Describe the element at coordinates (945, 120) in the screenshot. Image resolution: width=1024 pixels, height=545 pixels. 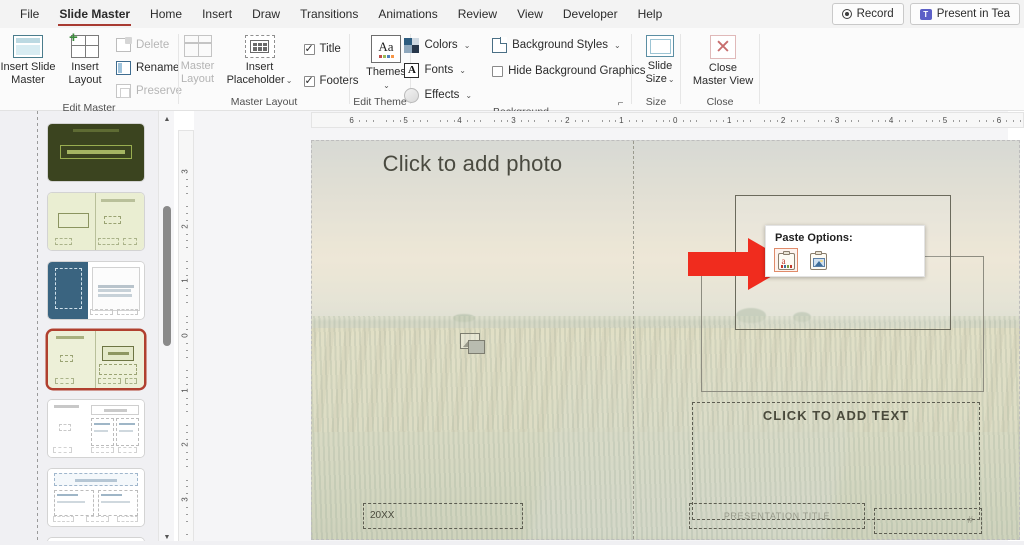
I see `ruler-tick-h-11: 5` at that location.